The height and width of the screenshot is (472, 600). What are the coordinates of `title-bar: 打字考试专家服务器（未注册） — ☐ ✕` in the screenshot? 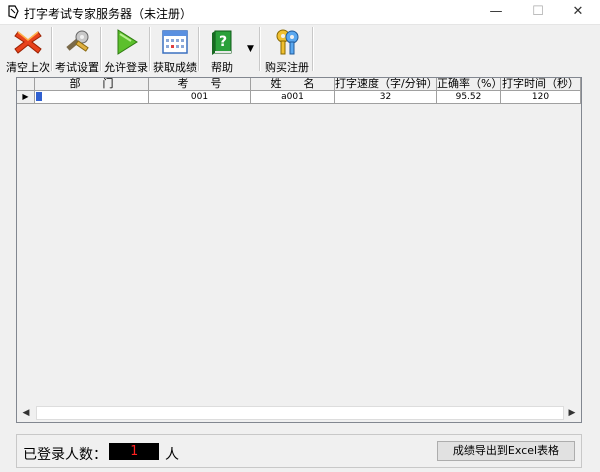 It's located at (300, 12).